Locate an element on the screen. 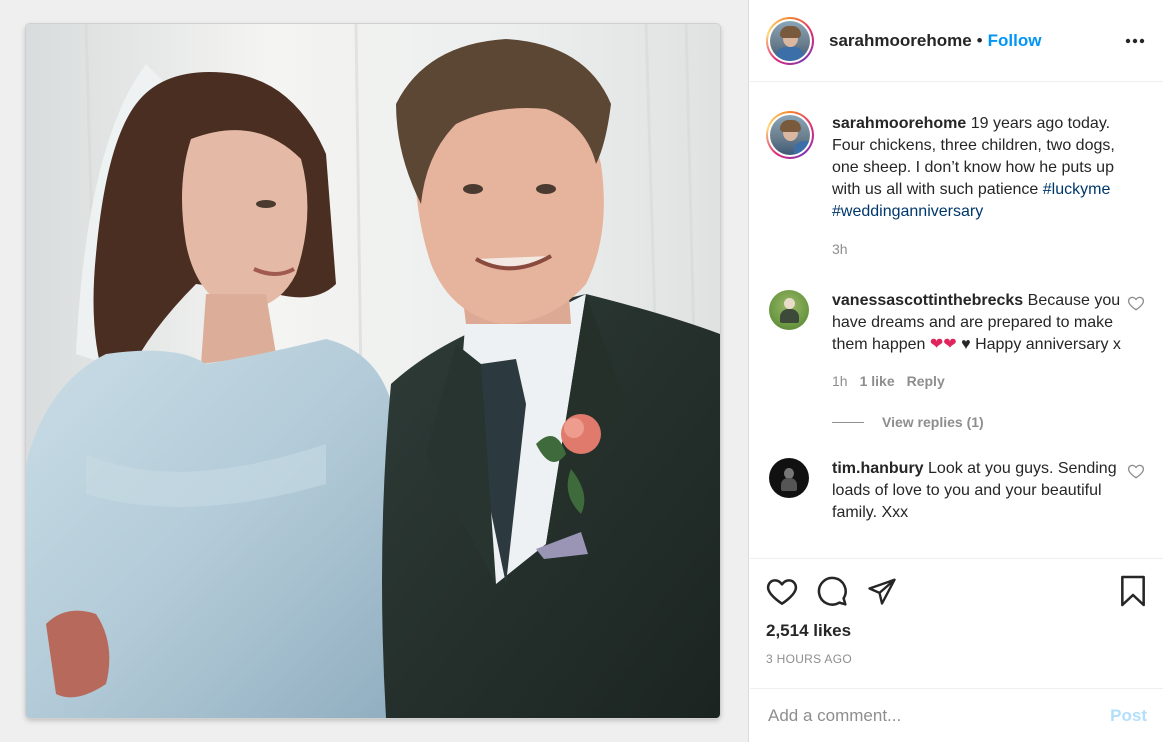 Image resolution: width=1163 pixels, height=742 pixels. post-actions: 2,514 likes 3 HOURS AGO is located at coordinates (956, 623).